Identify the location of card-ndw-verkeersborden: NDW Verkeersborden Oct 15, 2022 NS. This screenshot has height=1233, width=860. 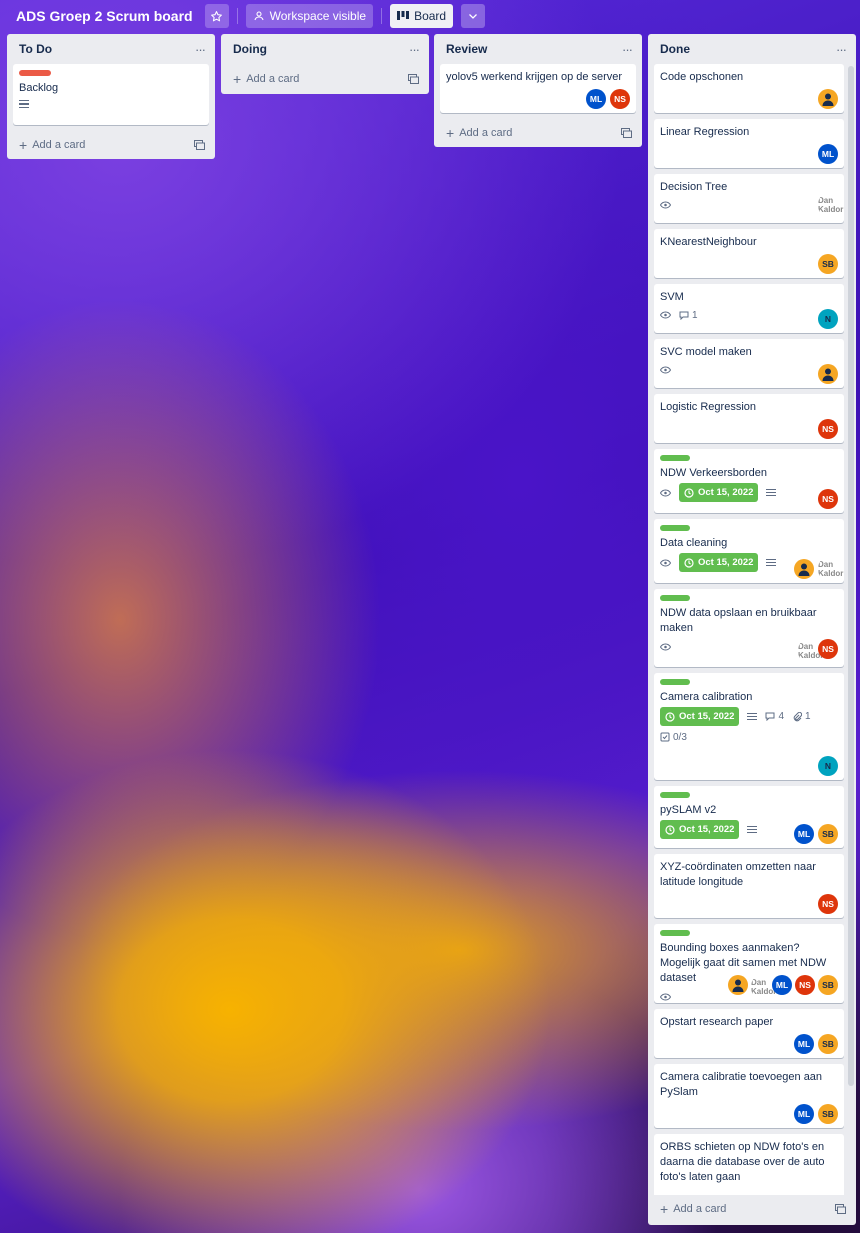
(749, 481).